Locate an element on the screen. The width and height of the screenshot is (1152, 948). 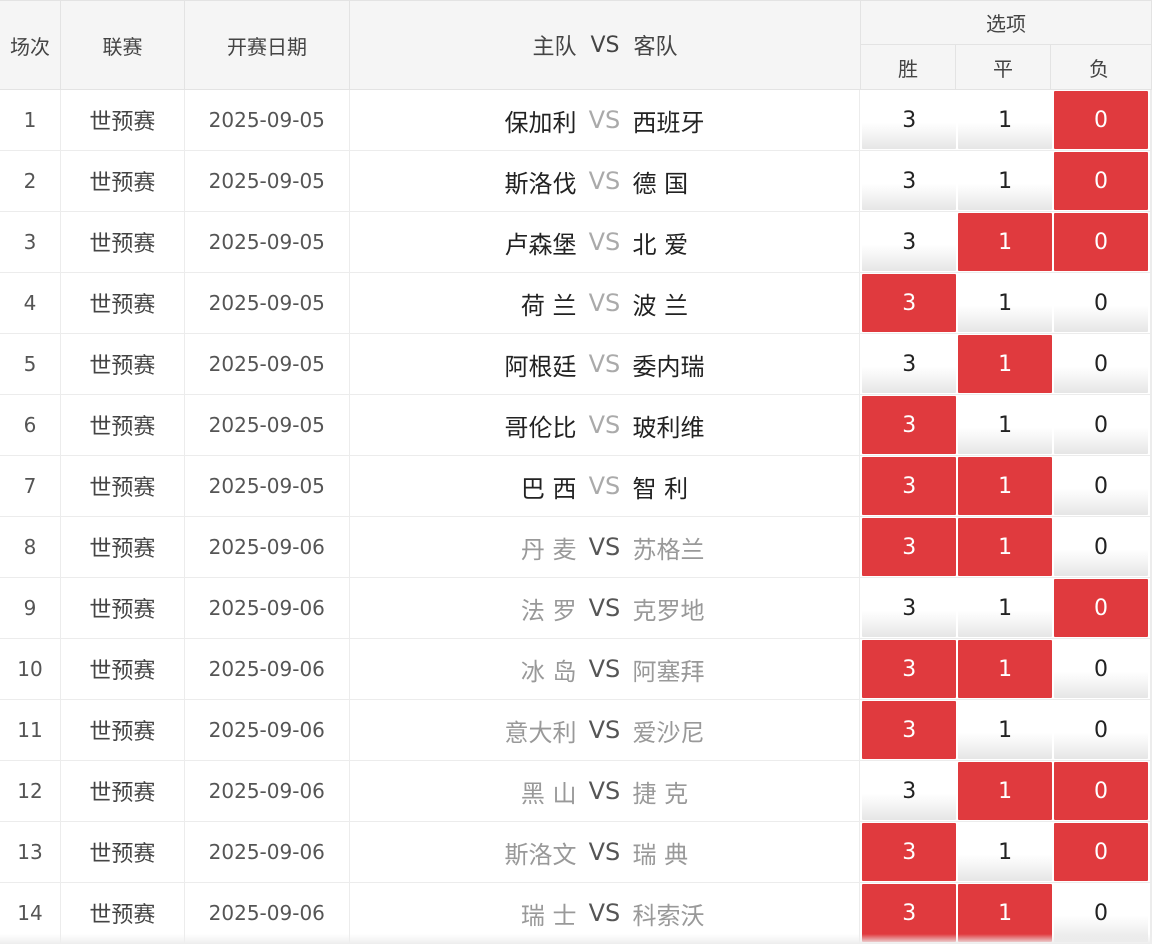
home-team: 冰 岛 is located at coordinates (548, 671).